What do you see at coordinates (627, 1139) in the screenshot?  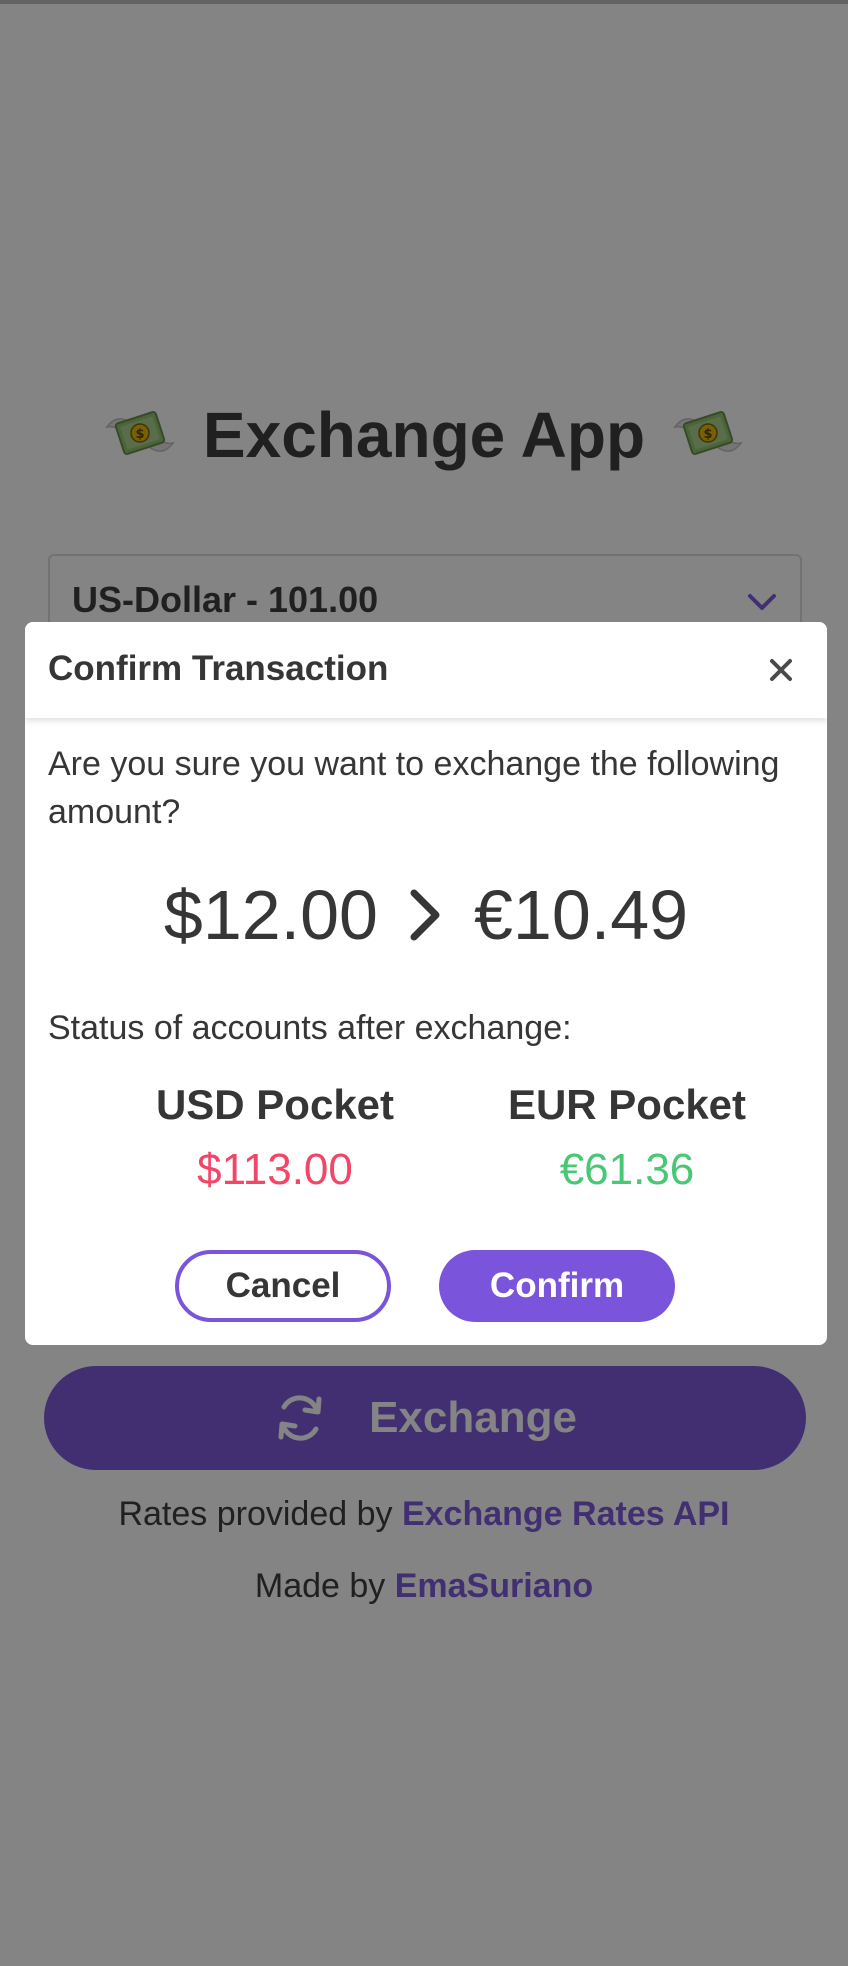 I see `eur-pocket: EUR Pocket €61.36` at bounding box center [627, 1139].